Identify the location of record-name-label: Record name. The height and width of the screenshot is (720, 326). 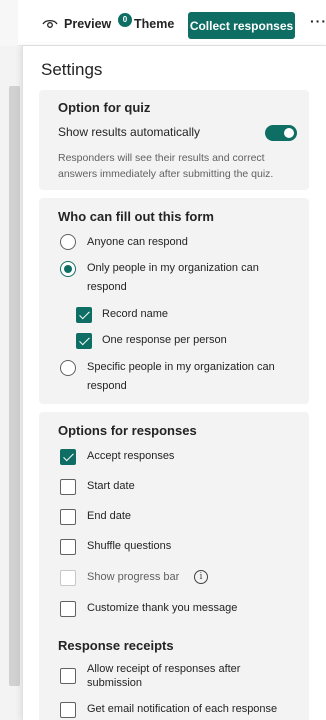
(135, 314).